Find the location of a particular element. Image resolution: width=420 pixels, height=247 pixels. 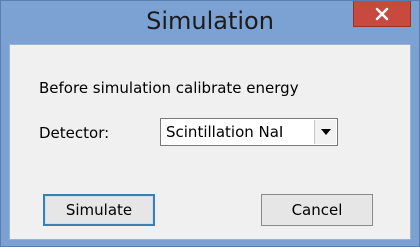

chevron-down-icon is located at coordinates (325, 132).